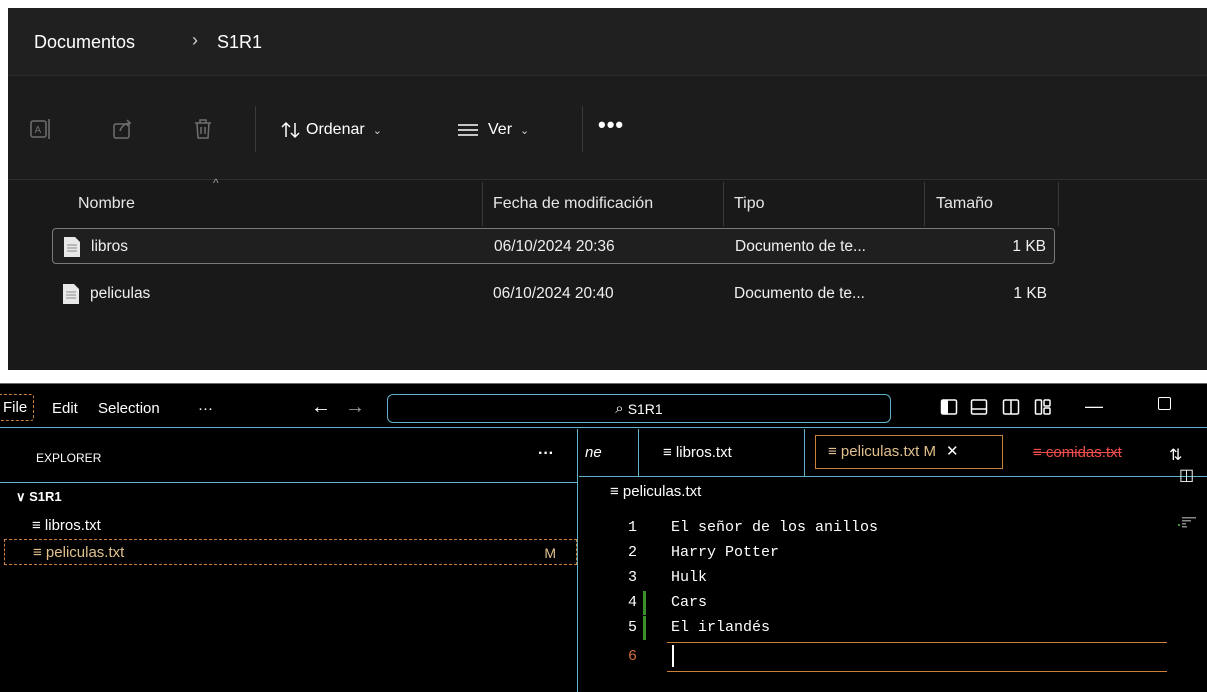  I want to click on tab-libros: ≡ libros.txt, so click(722, 453).